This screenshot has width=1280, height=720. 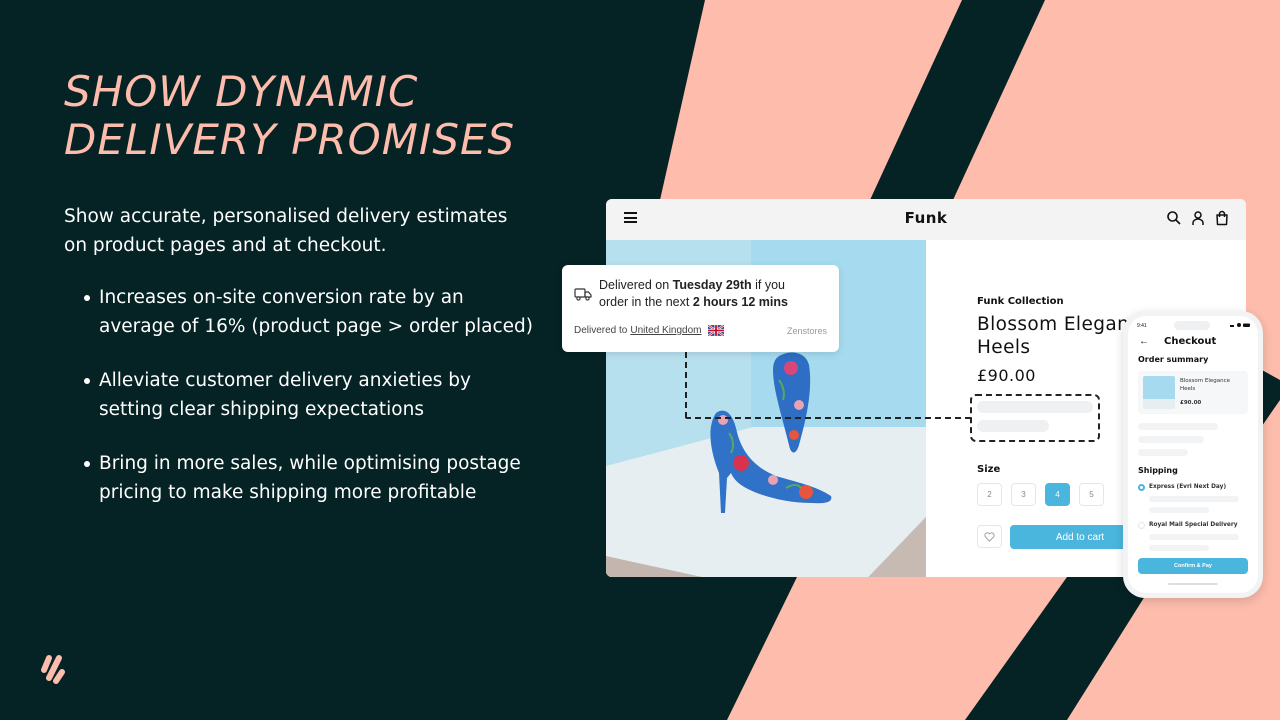 What do you see at coordinates (1192, 325) in the screenshot?
I see `phone-notch` at bounding box center [1192, 325].